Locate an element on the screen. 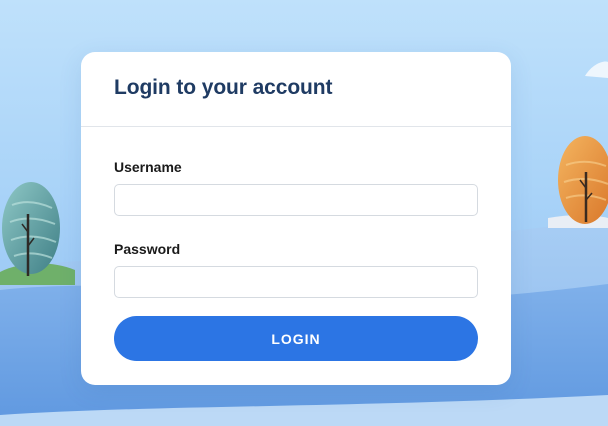  cloud-shape is located at coordinates (596, 69).